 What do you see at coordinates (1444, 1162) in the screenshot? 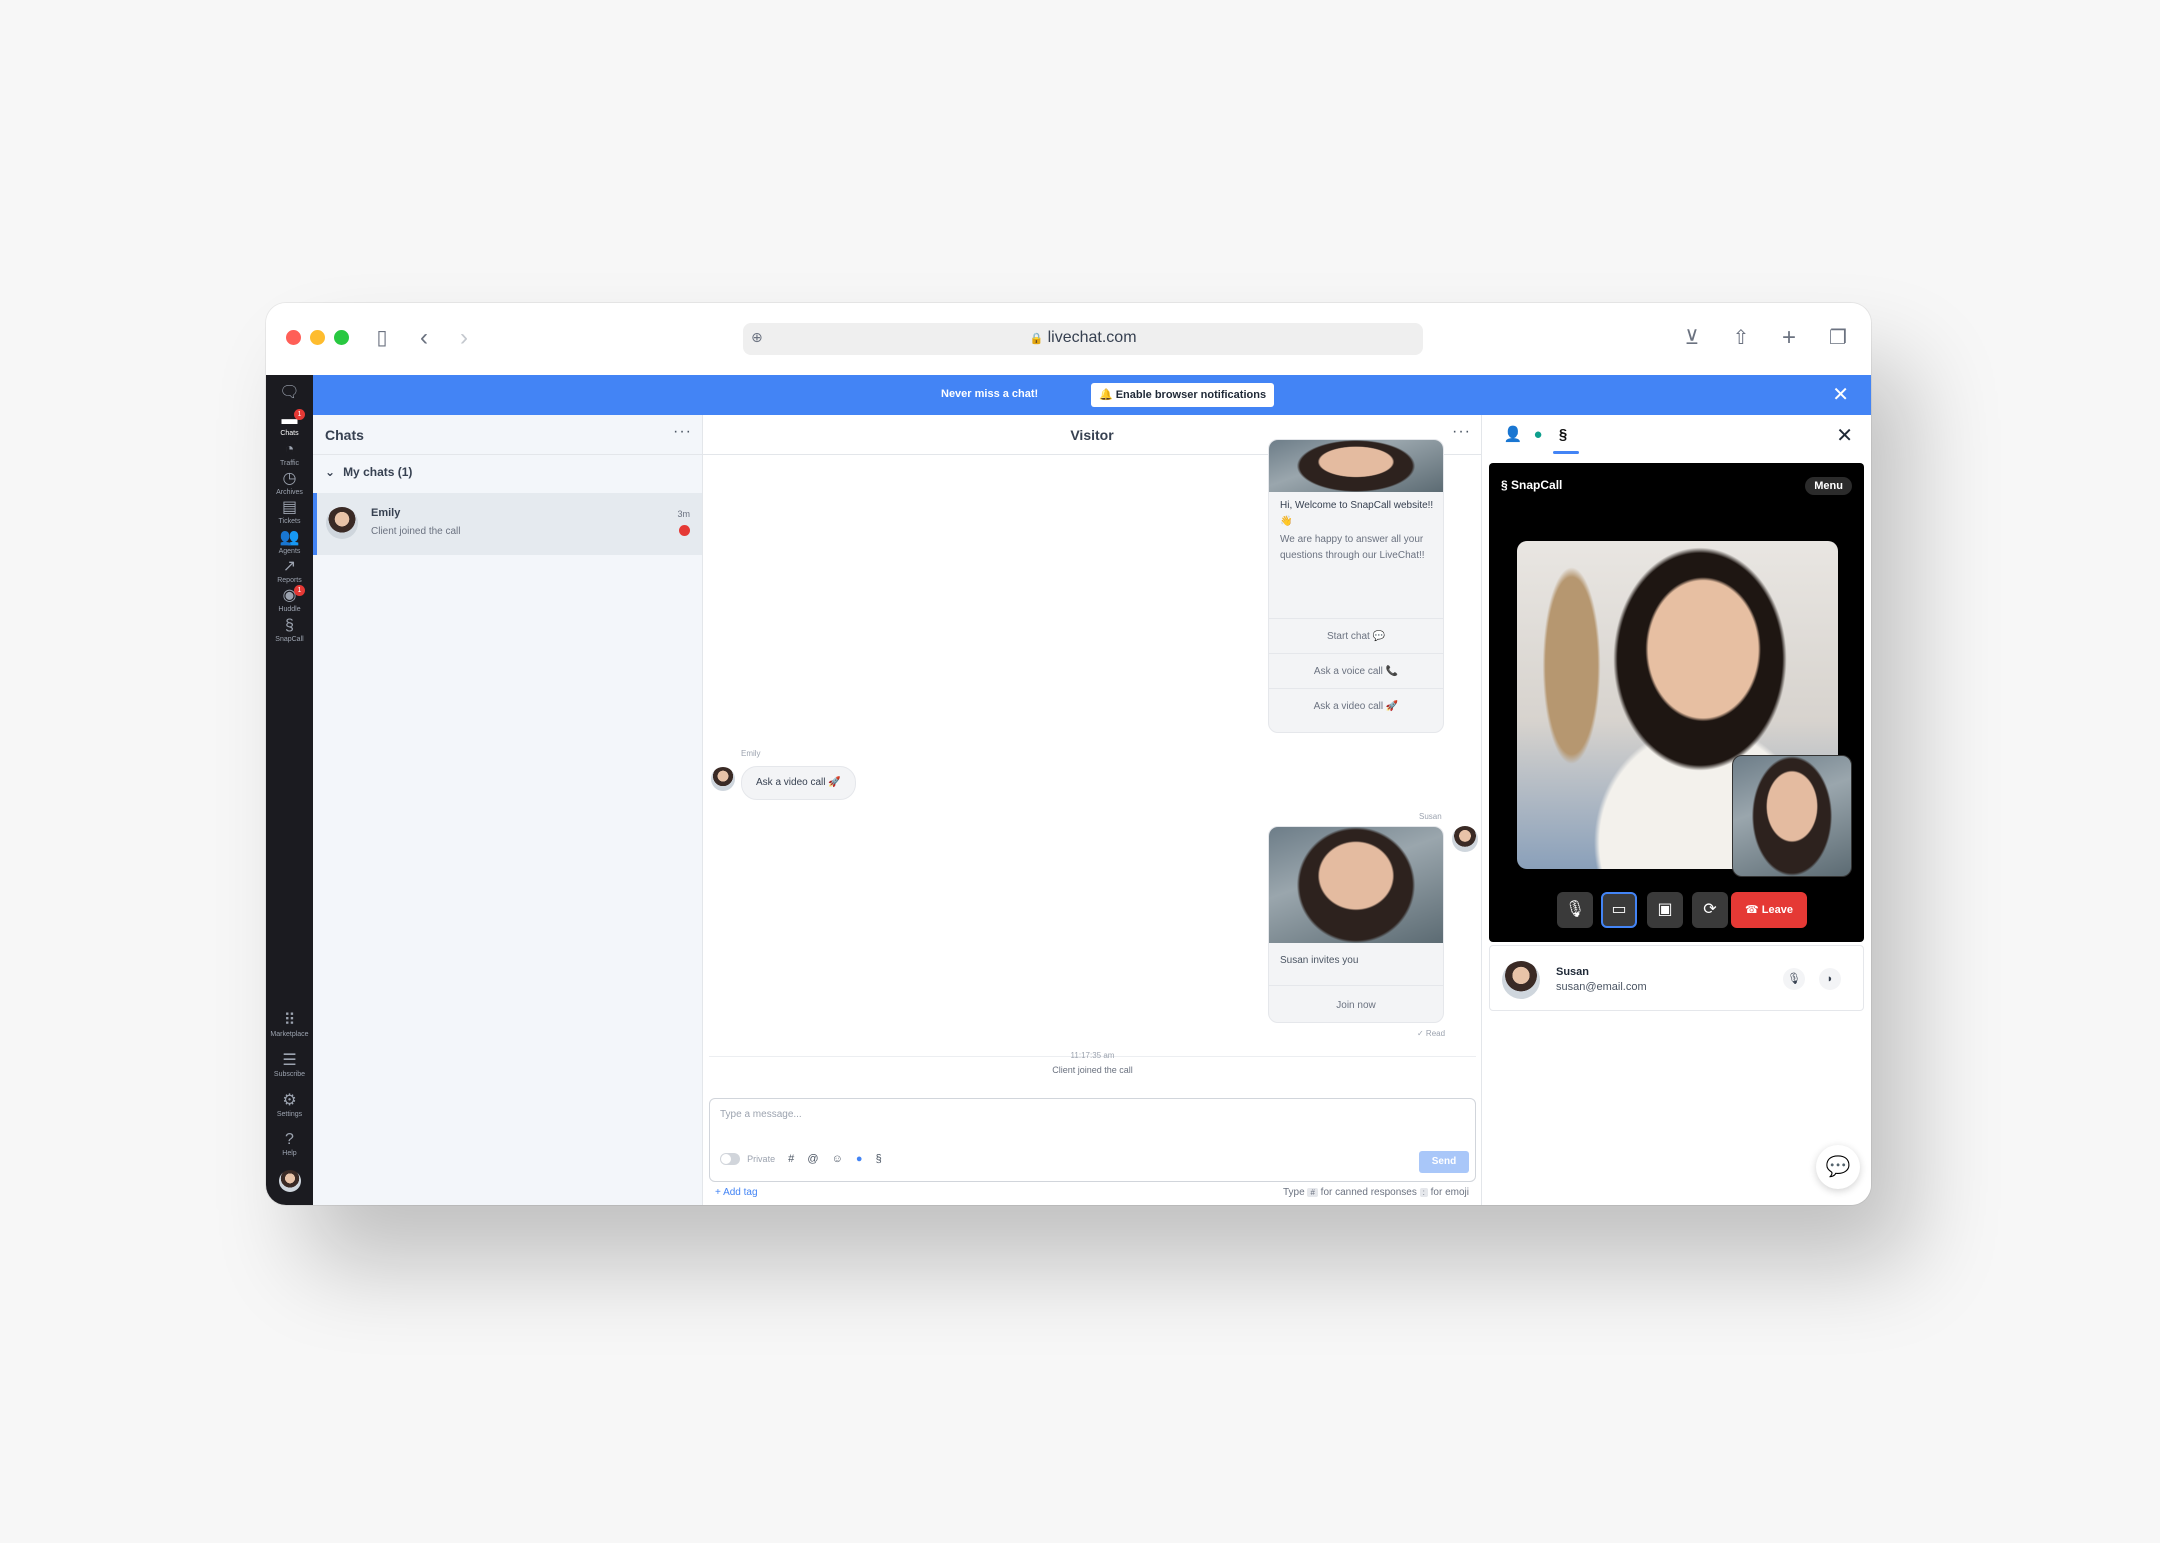
I see `send-button: Send` at bounding box center [1444, 1162].